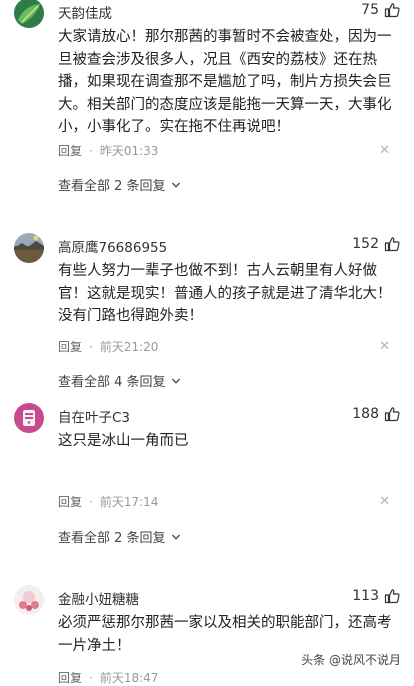 This screenshot has width=414, height=686. What do you see at coordinates (129, 151) in the screenshot?
I see `timestamp: 昨天01:33` at bounding box center [129, 151].